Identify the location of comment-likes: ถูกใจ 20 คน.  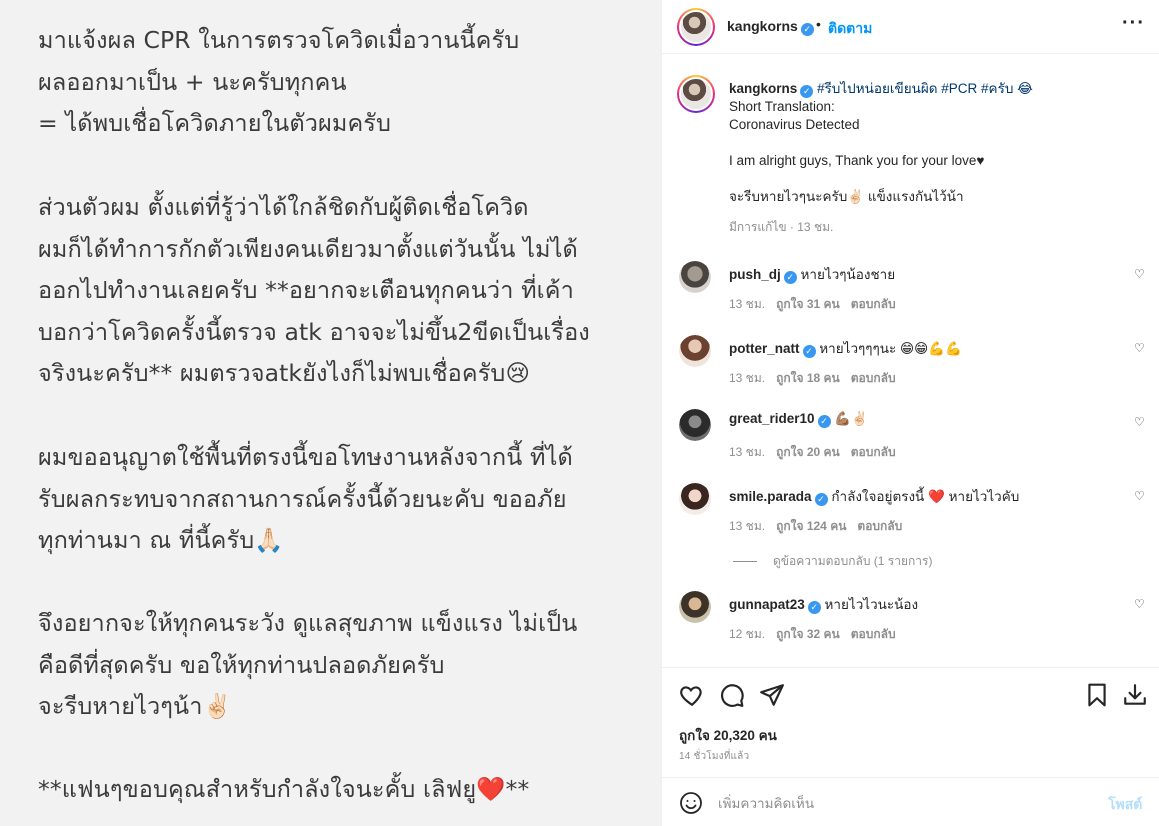
(808, 452).